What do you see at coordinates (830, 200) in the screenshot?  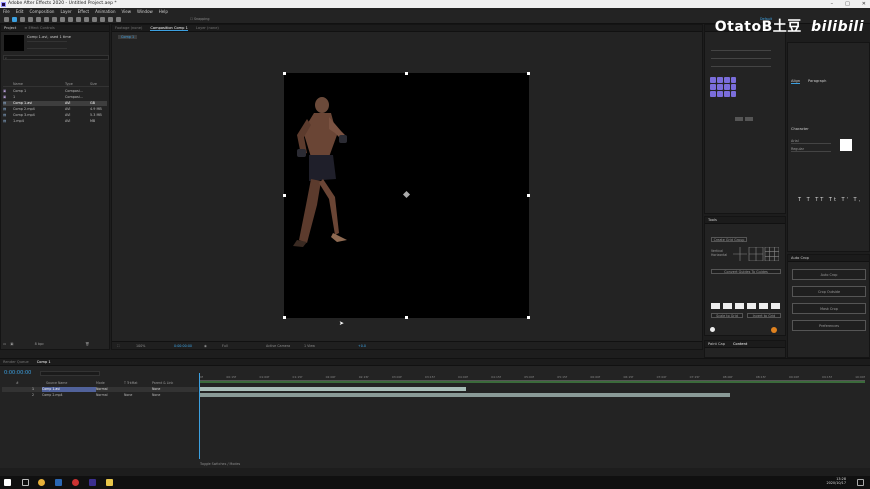 I see `text-style-buttons: T T TT Tt T' T,` at bounding box center [830, 200].